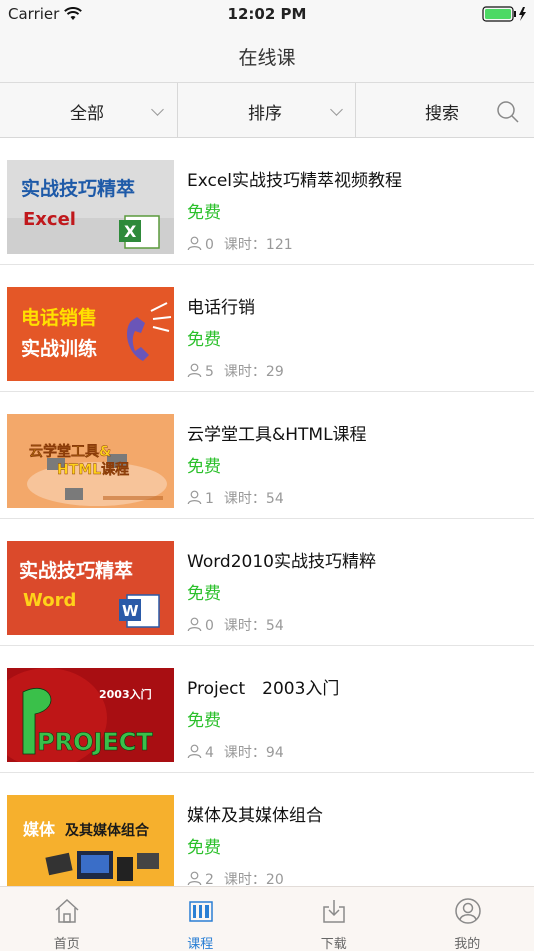 The image size is (534, 952). What do you see at coordinates (468, 911) in the screenshot?
I see `profile-icon` at bounding box center [468, 911].